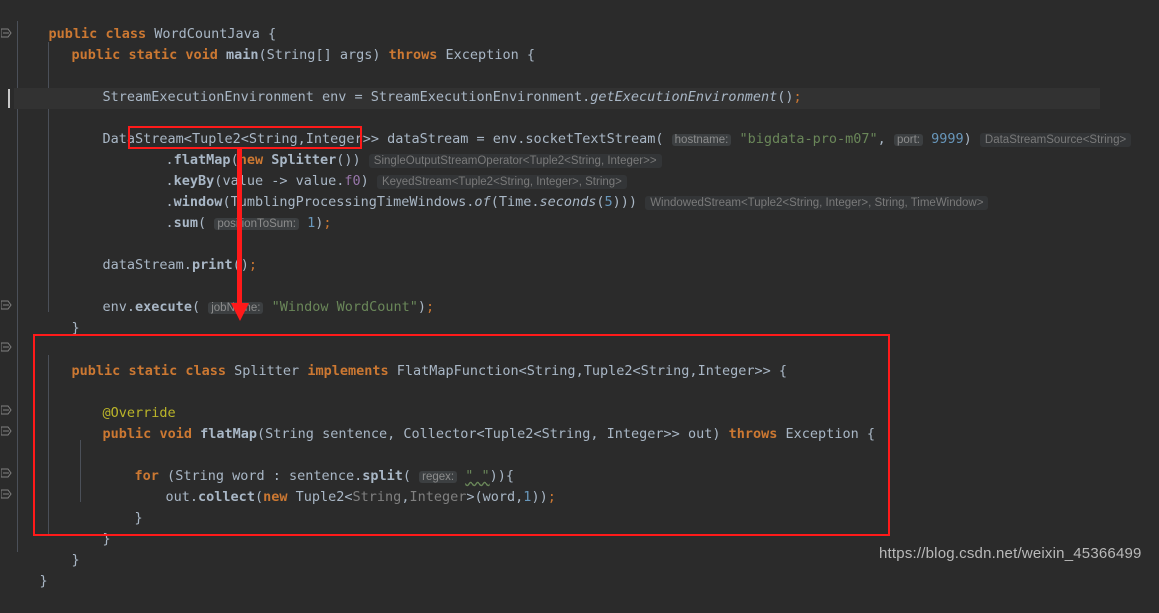 Image resolution: width=1159 pixels, height=613 pixels. Describe the element at coordinates (7, 286) in the screenshot. I see `editor-gutter` at that location.